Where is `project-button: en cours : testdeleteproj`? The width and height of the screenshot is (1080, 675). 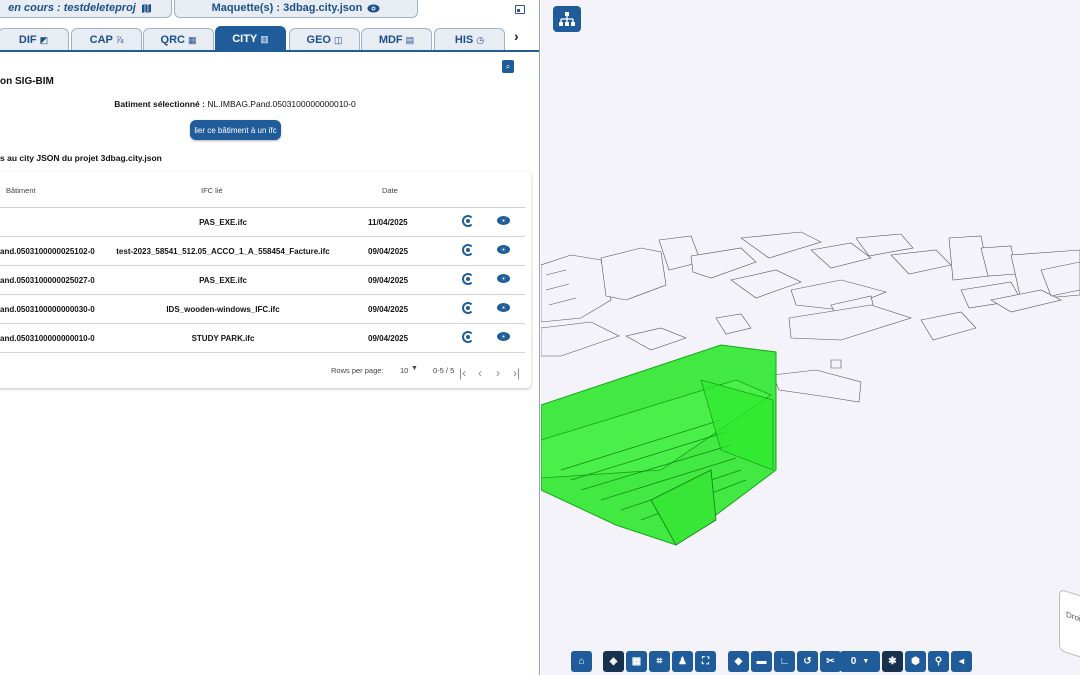
project-button: en cours : testdeleteproj is located at coordinates (86, 9).